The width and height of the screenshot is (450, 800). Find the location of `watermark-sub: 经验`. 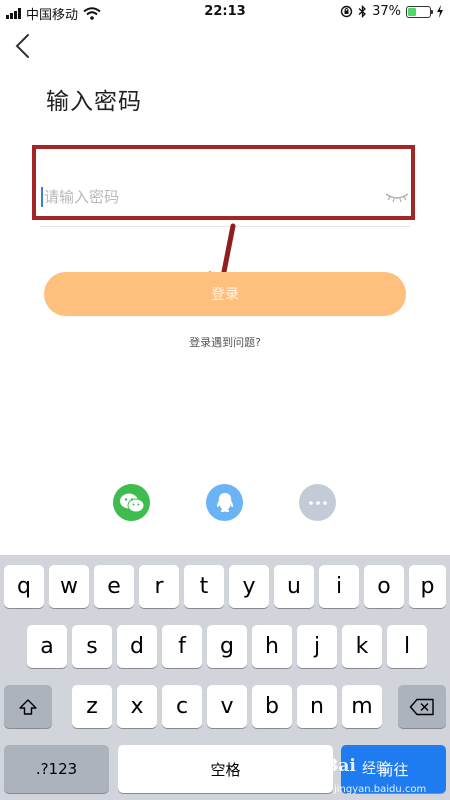

watermark-sub: 经验 is located at coordinates (376, 769).